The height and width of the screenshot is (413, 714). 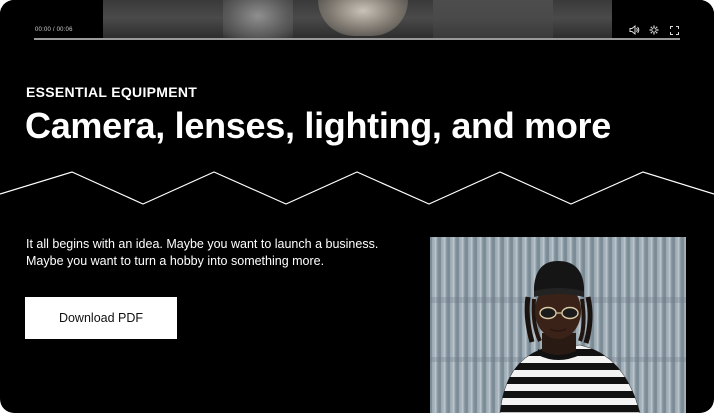 I want to click on video-frame, so click(x=357, y=20).